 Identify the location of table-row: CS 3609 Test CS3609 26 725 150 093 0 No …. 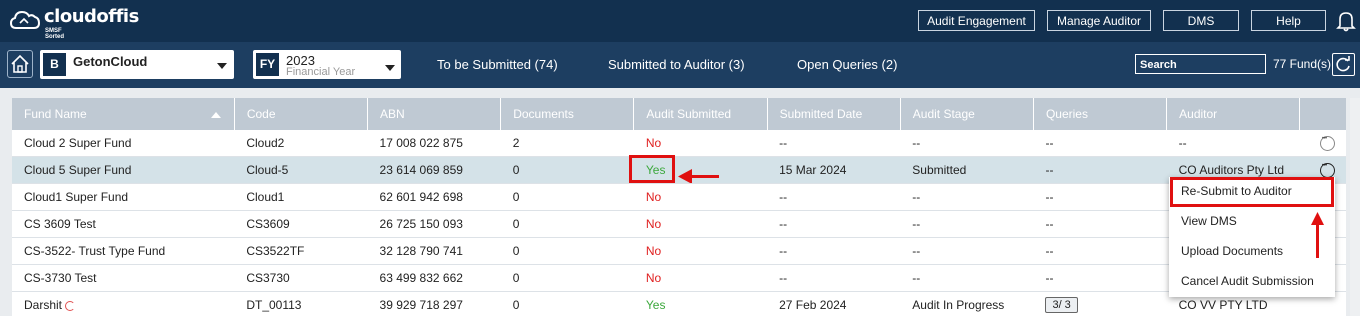
(679, 224).